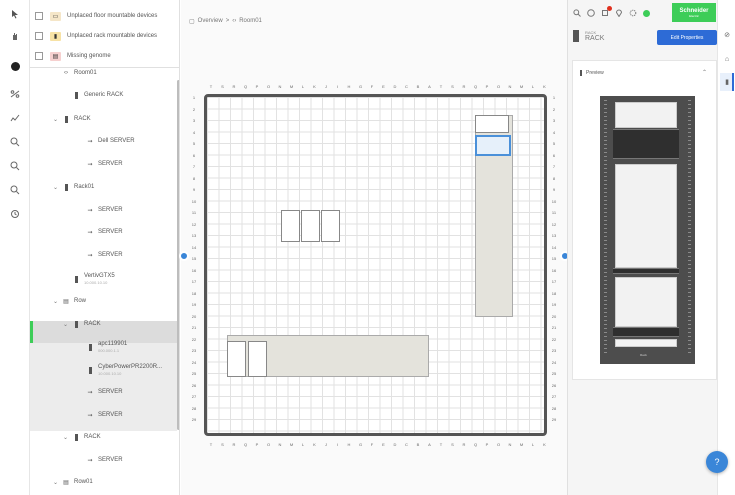 The width and height of the screenshot is (735, 495). I want to click on tree-node: Generic RACK, so click(92, 95).